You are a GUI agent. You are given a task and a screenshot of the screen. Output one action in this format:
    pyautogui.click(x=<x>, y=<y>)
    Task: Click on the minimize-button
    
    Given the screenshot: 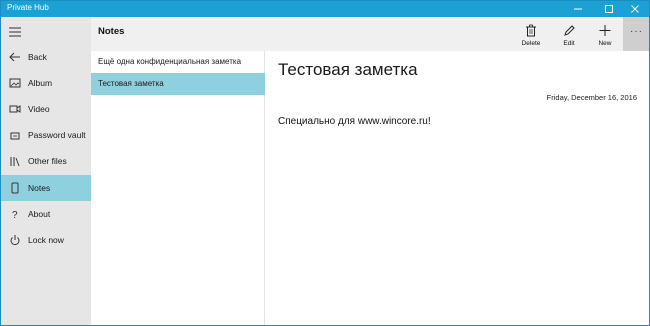 What is the action you would take?
    pyautogui.click(x=578, y=9)
    